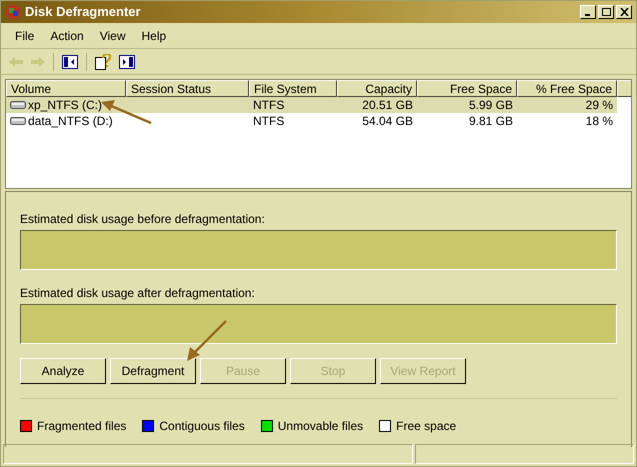 Image resolution: width=637 pixels, height=467 pixels. Describe the element at coordinates (377, 88) in the screenshot. I see `column-header: Capacity` at that location.